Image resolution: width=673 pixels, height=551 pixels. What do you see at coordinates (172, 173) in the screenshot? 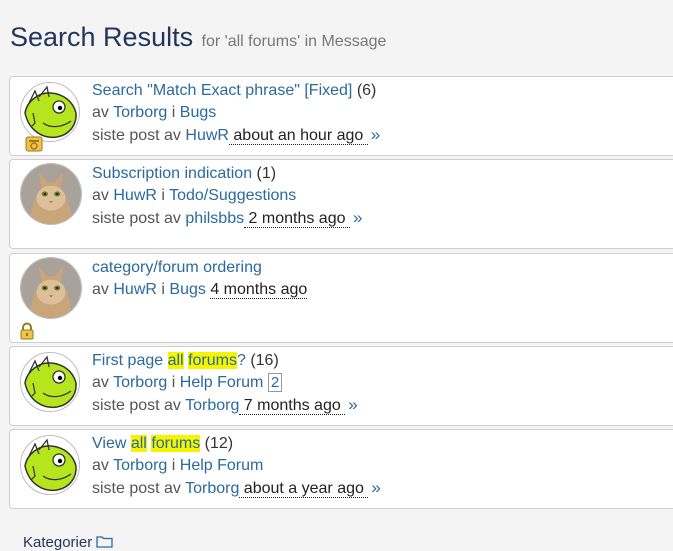
I see `topic-title-link: Subscription indication` at bounding box center [172, 173].